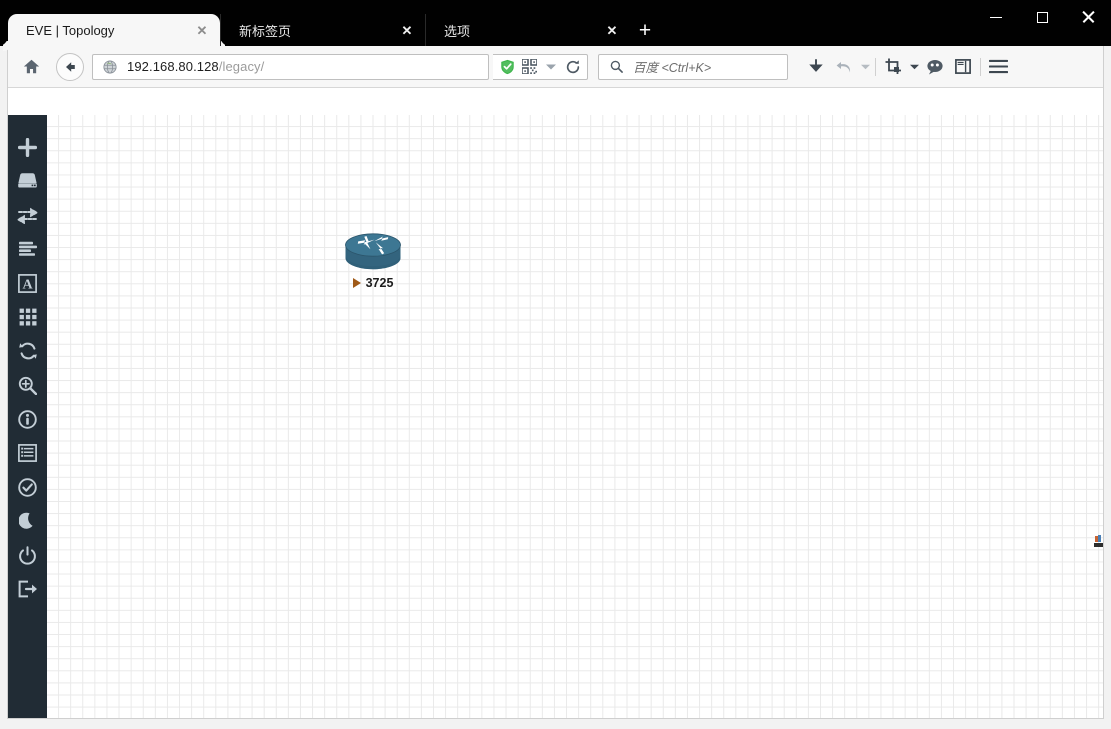  I want to click on search-icon, so click(616, 67).